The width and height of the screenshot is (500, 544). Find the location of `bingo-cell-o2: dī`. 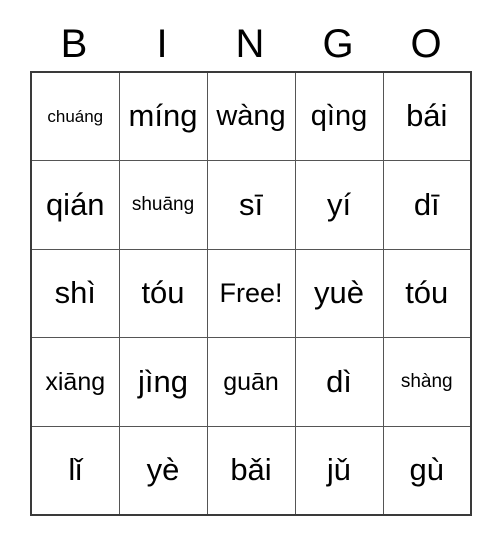

bingo-cell-o2: dī is located at coordinates (427, 205).